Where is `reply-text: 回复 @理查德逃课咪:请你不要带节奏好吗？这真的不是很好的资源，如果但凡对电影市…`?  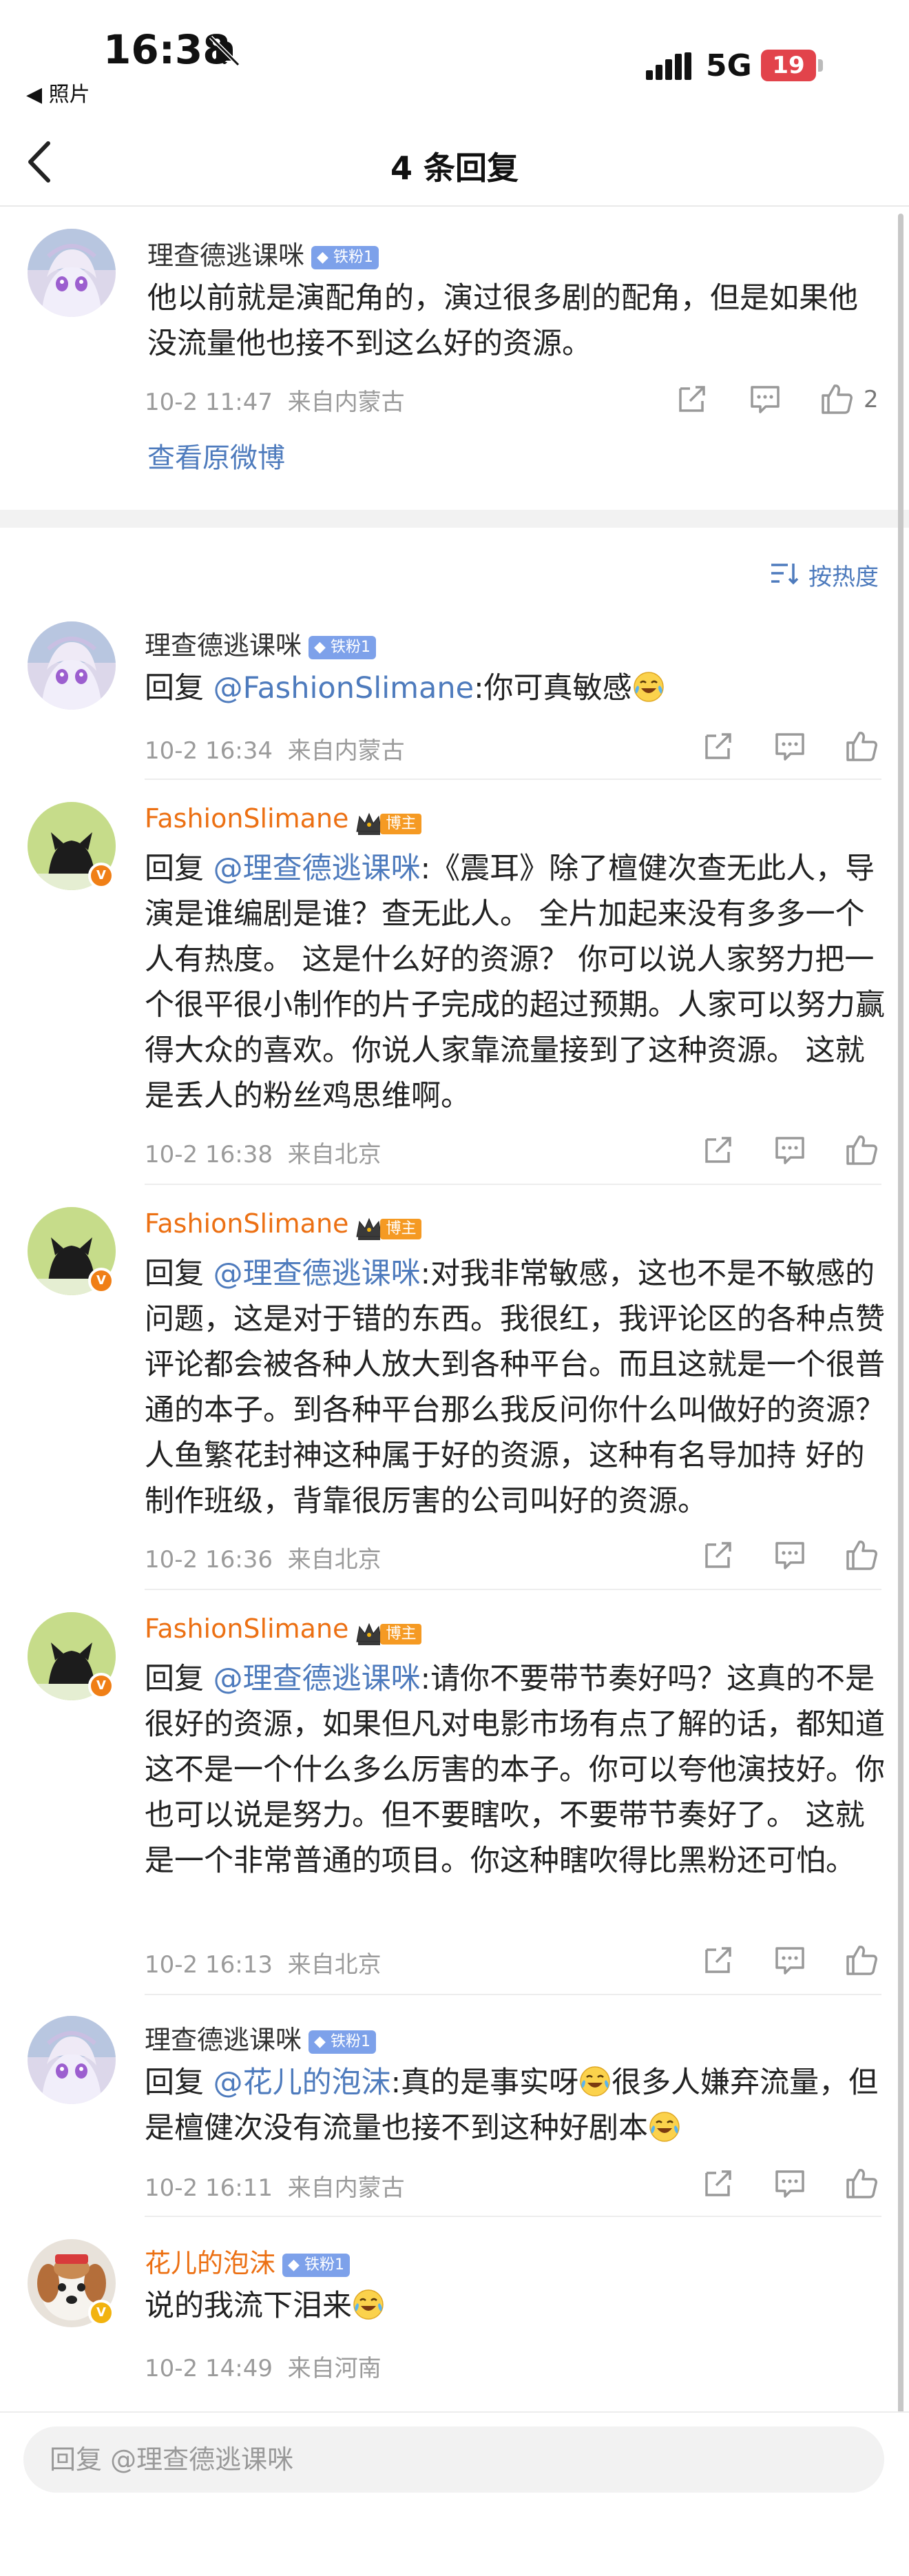
reply-text: 回复 @理查德逃课咪:请你不要带节奏好吗？这真的不是很好的资源，如果但凡对电影市… is located at coordinates (516, 1770).